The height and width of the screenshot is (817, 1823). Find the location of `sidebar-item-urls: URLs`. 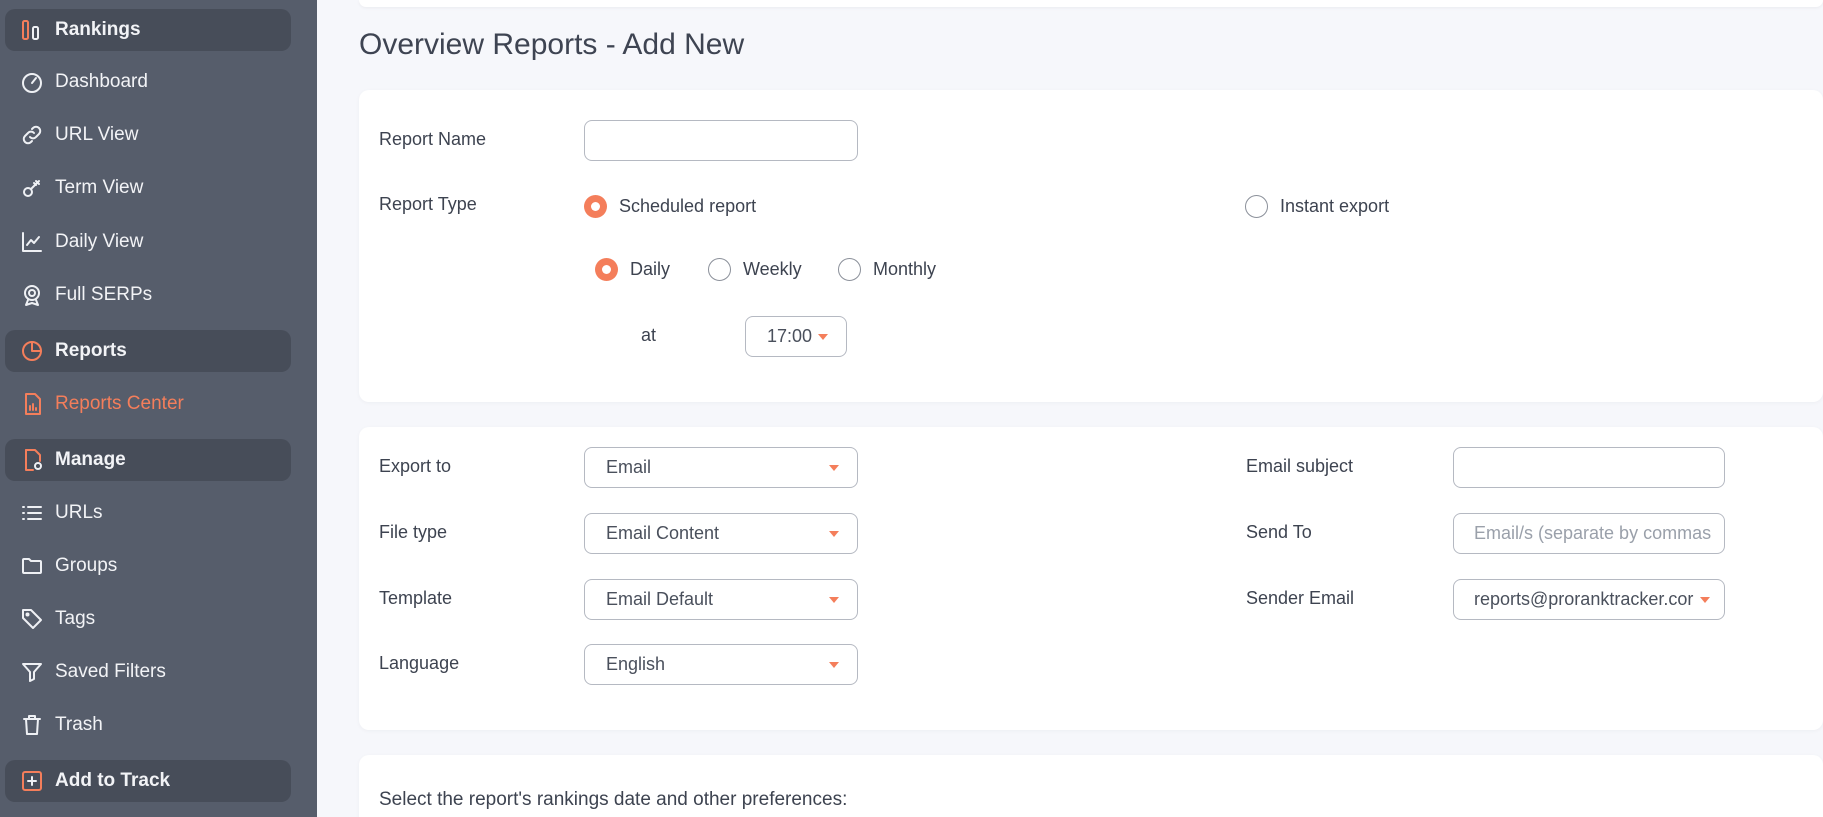

sidebar-item-urls: URLs is located at coordinates (148, 513).